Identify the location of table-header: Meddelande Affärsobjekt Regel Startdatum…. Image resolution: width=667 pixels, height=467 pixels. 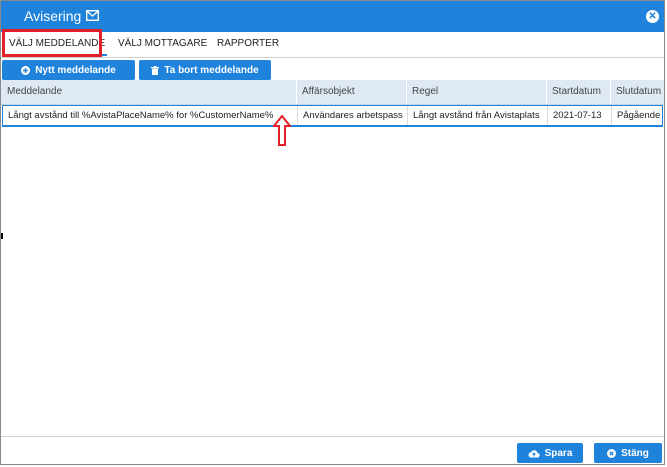
(332, 92).